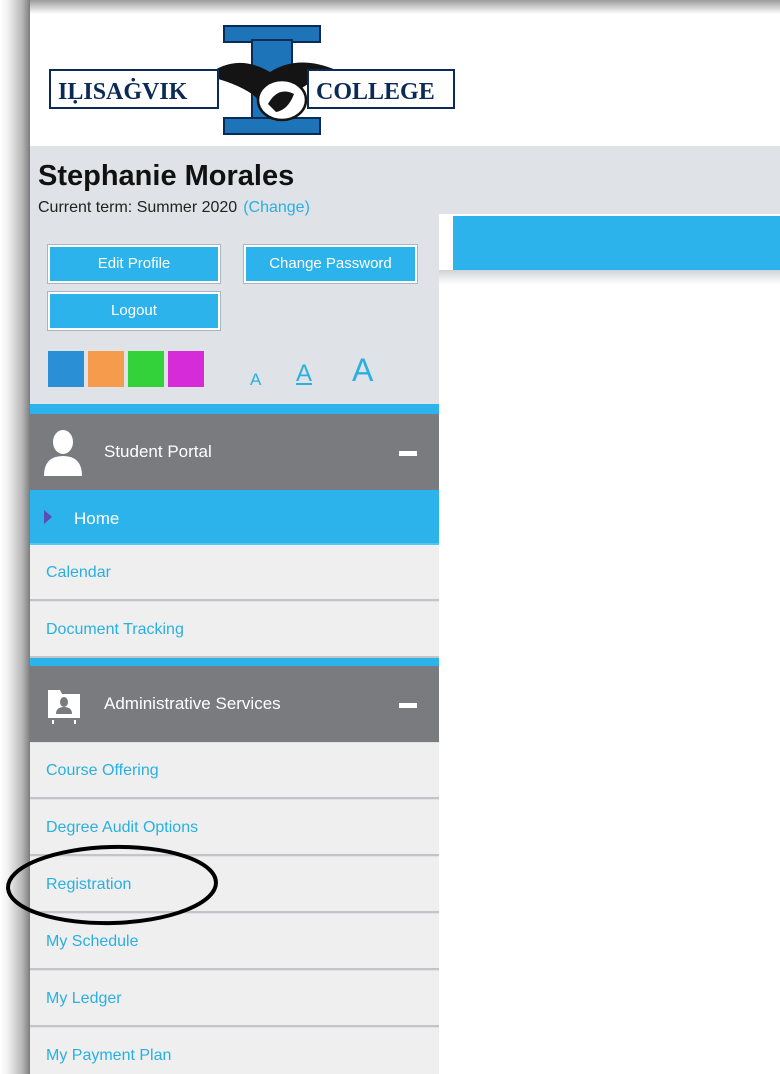 This screenshot has width=780, height=1074. Describe the element at coordinates (304, 374) in the screenshot. I see `font-size-medium: A` at that location.